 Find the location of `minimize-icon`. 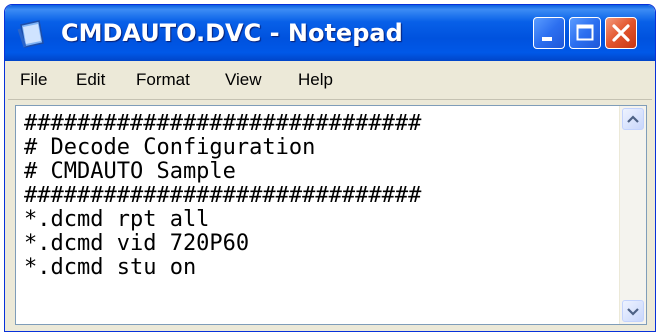

minimize-icon is located at coordinates (547, 39).